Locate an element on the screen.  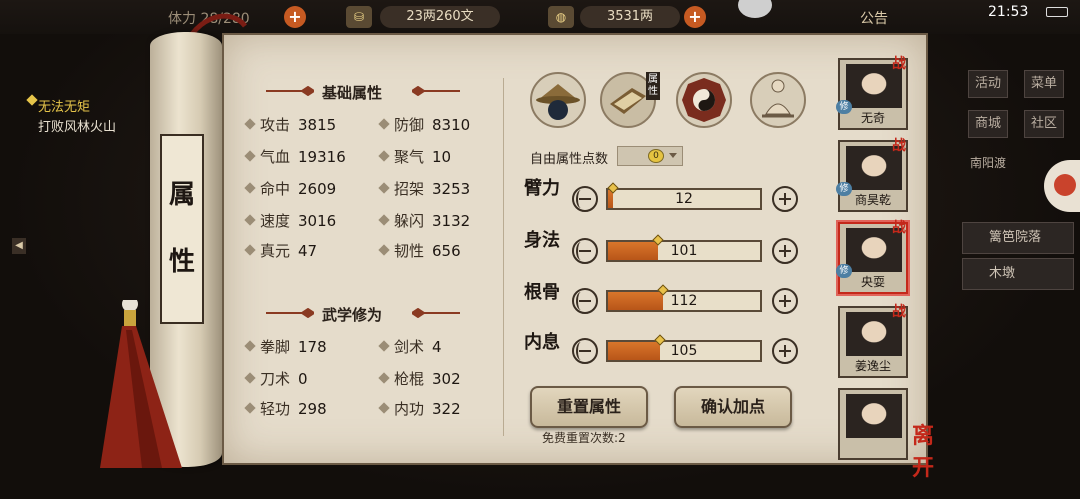
add-silver-button: + is located at coordinates (695, 17).